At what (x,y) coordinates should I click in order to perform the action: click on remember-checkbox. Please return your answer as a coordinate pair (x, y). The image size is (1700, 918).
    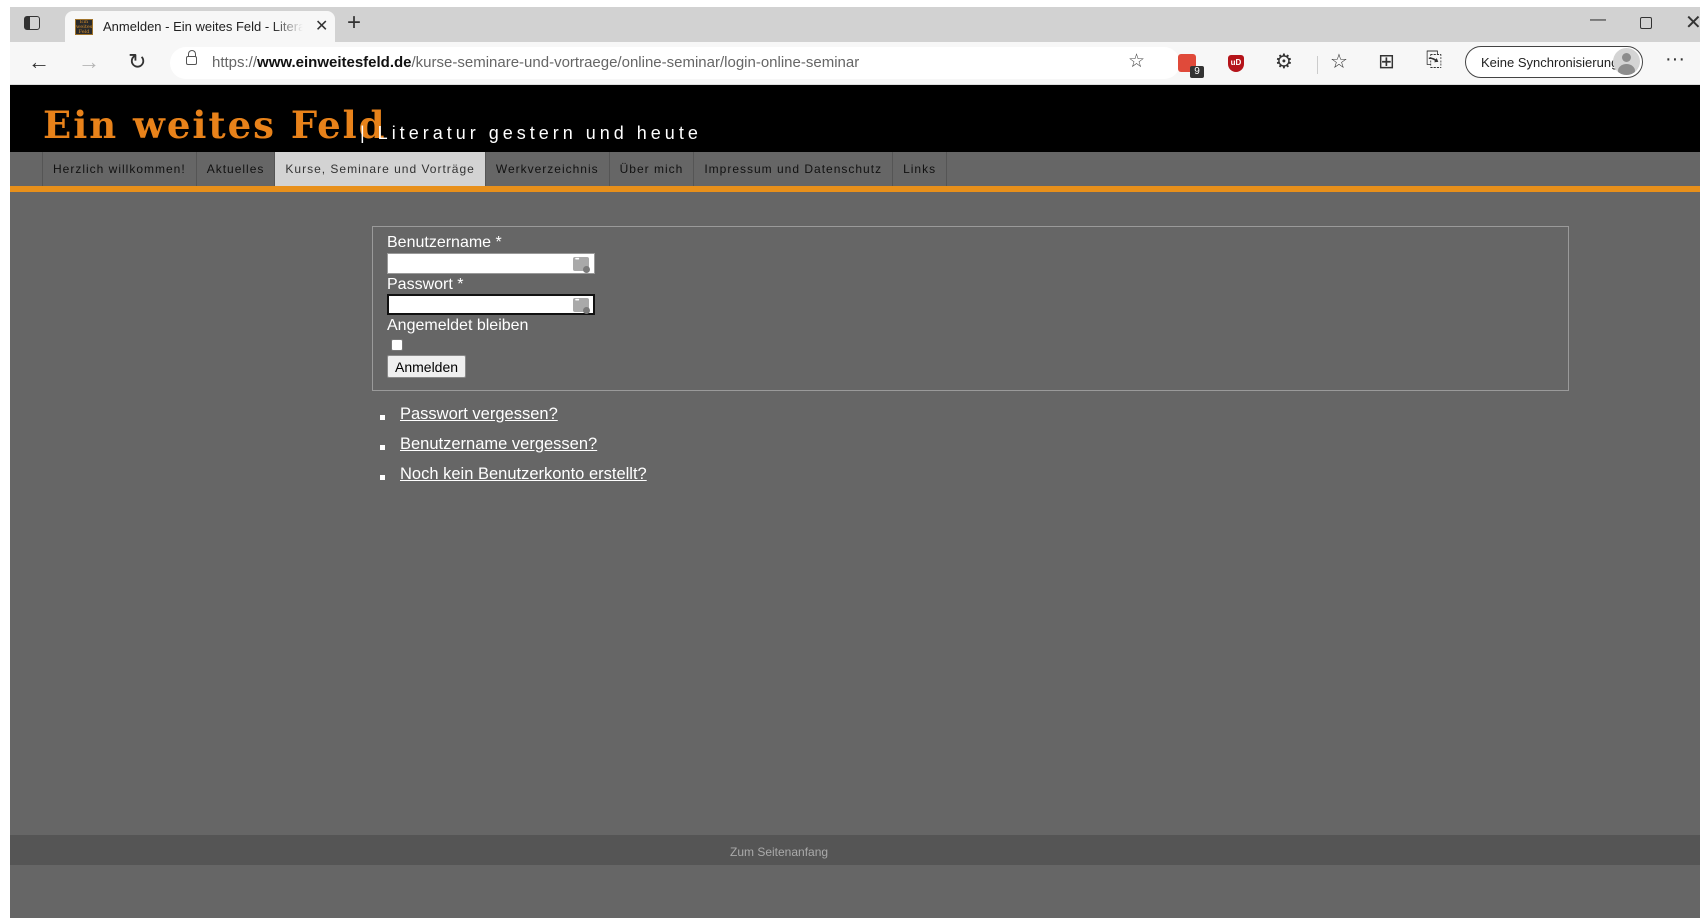
    Looking at the image, I should click on (397, 345).